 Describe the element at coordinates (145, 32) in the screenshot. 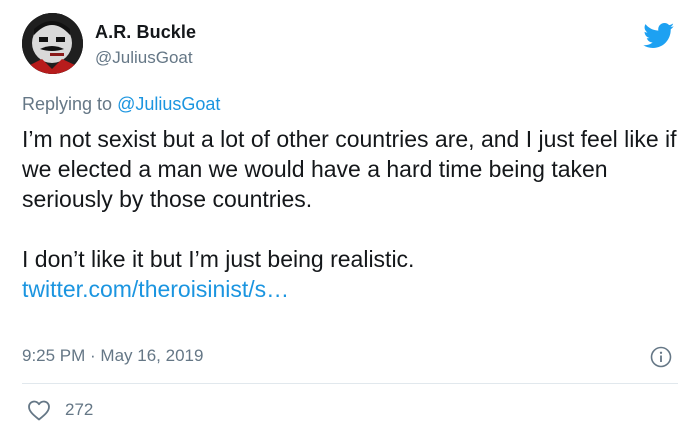

I see `author-name: A.R. Buckle` at that location.